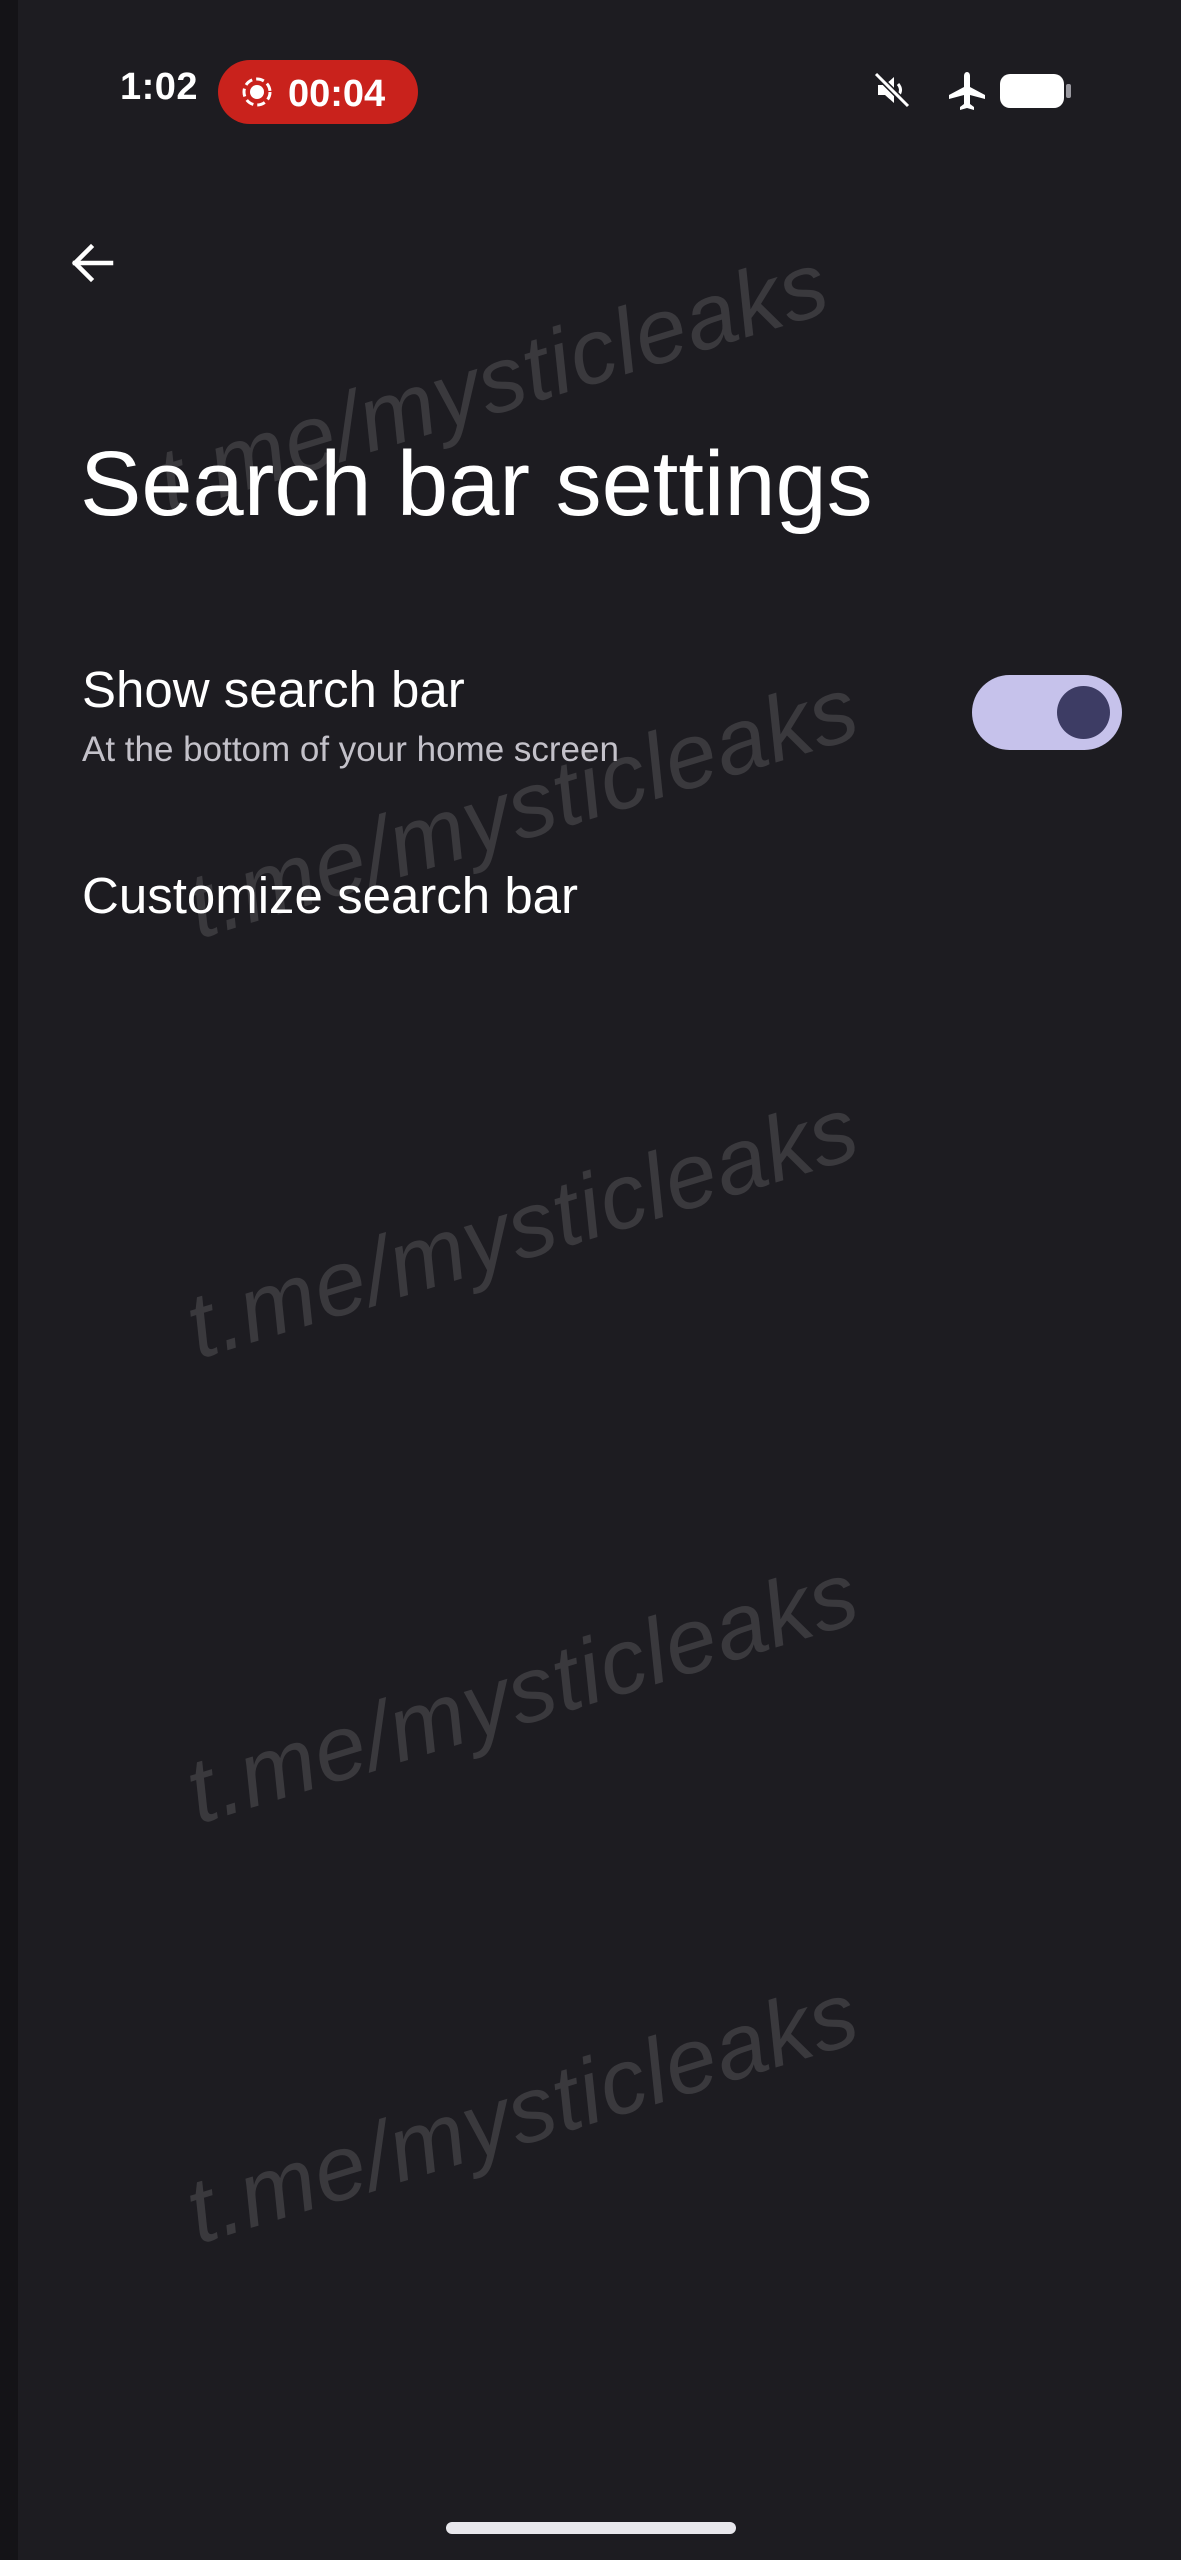  I want to click on home-gesture-bar, so click(591, 2528).